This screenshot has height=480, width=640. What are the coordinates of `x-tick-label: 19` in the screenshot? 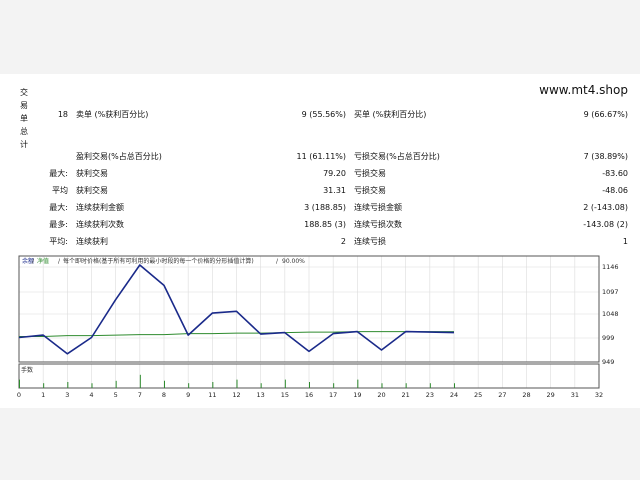 It's located at (357, 395).